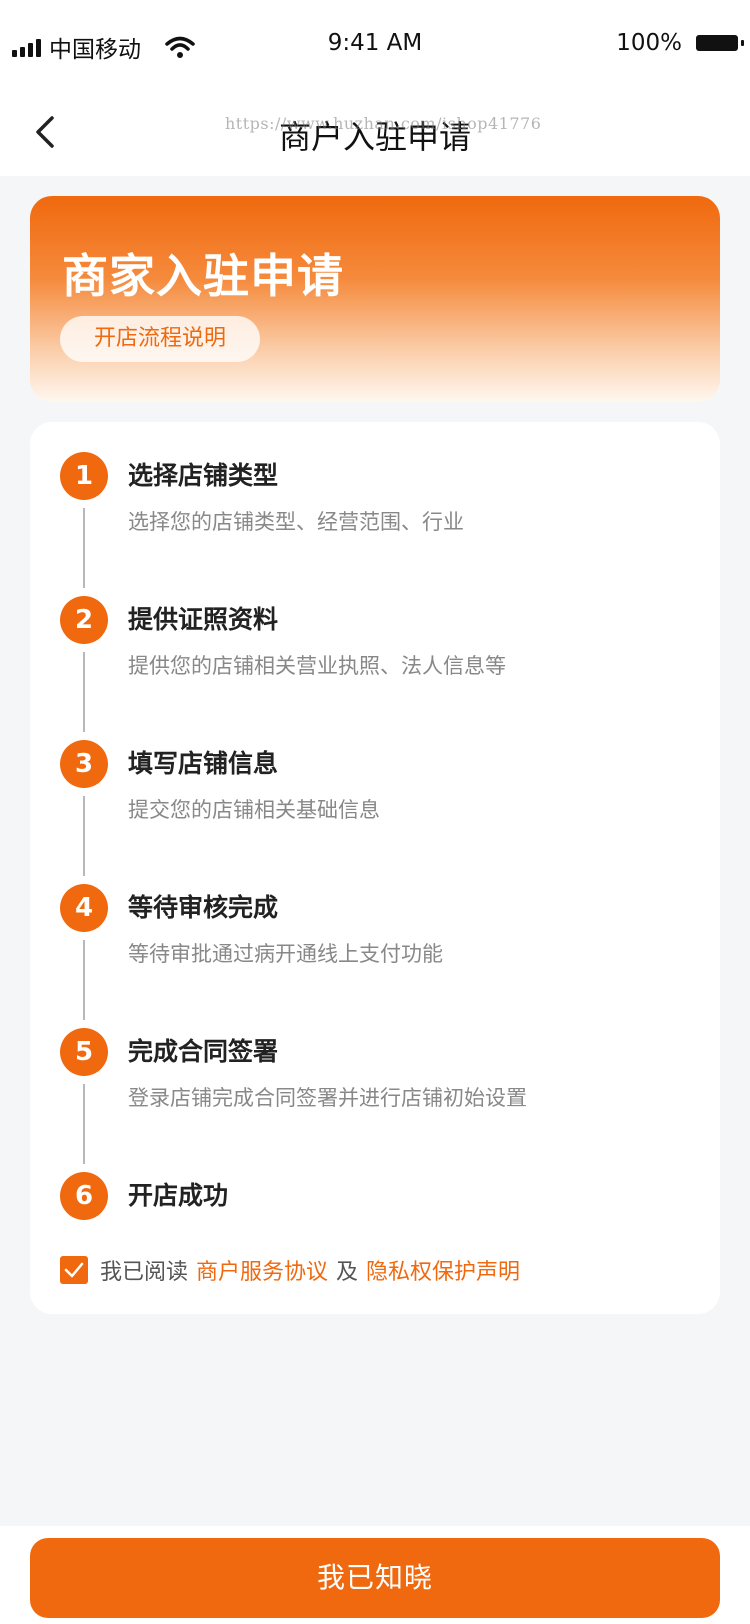 This screenshot has height=1624, width=750. I want to click on step-title: 提供证照资料, so click(203, 619).